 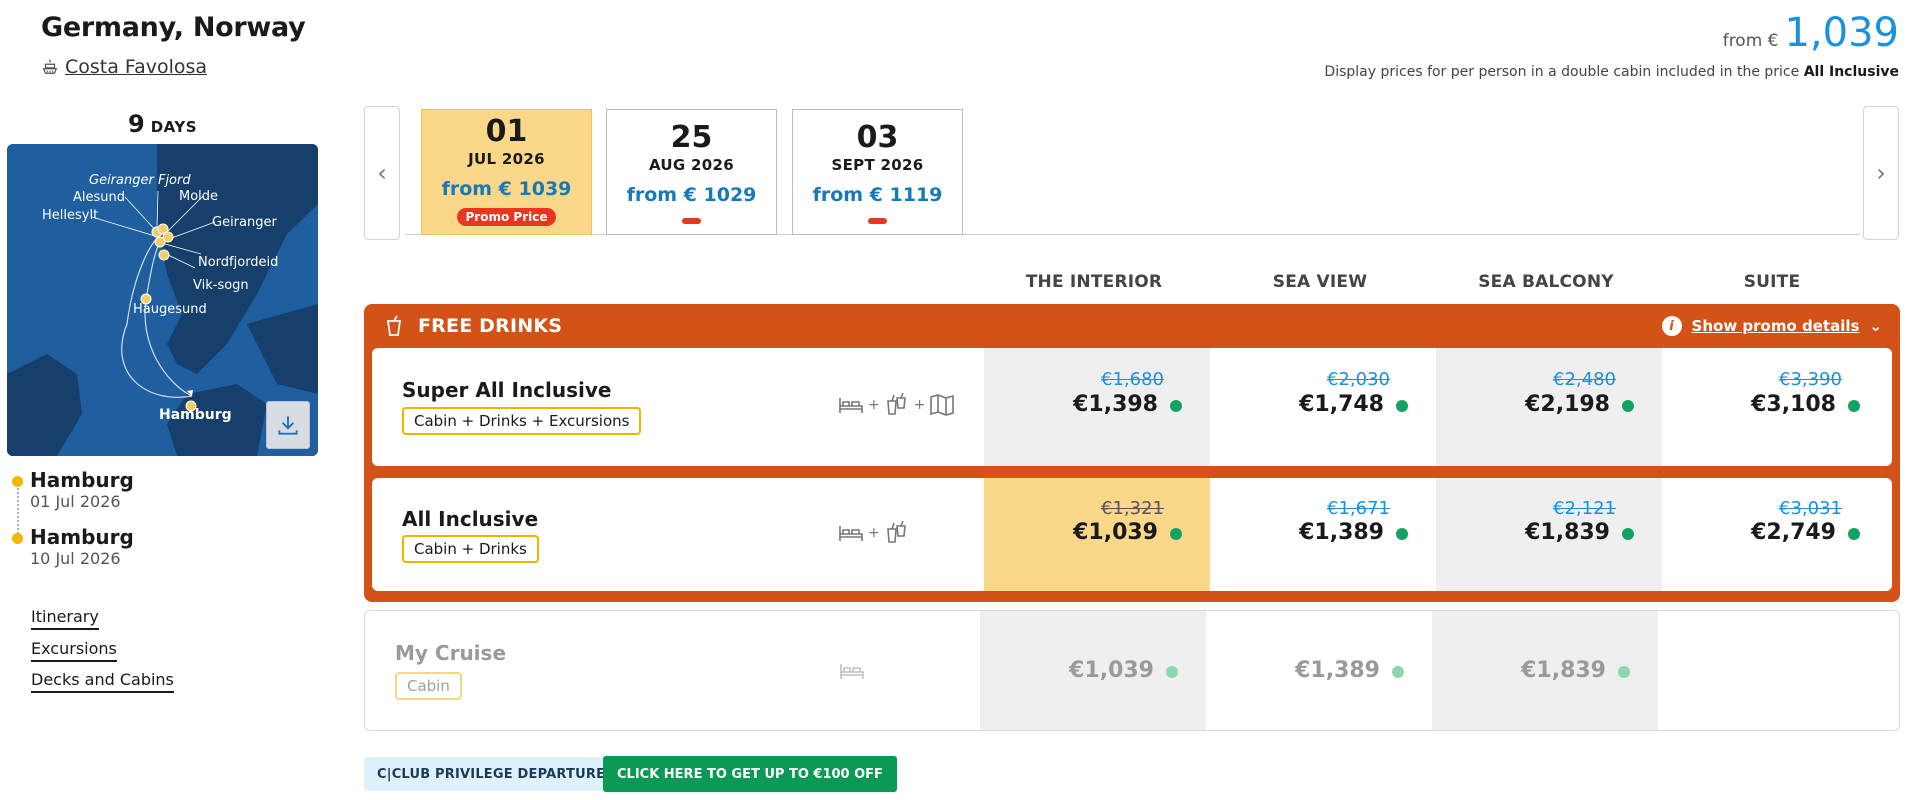 I want to click on map-label-haugesund: Haugesund, so click(x=170, y=309).